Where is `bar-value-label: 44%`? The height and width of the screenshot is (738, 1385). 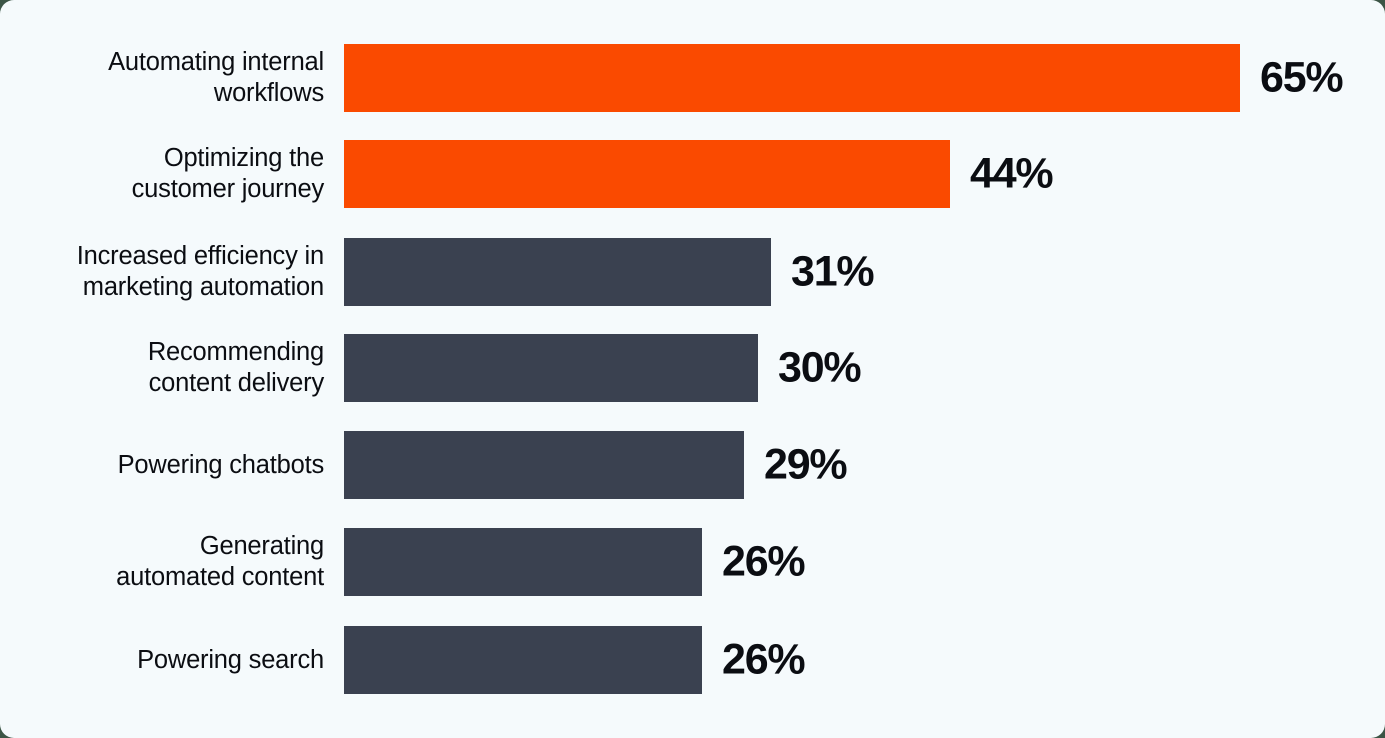
bar-value-label: 44% is located at coordinates (1012, 173).